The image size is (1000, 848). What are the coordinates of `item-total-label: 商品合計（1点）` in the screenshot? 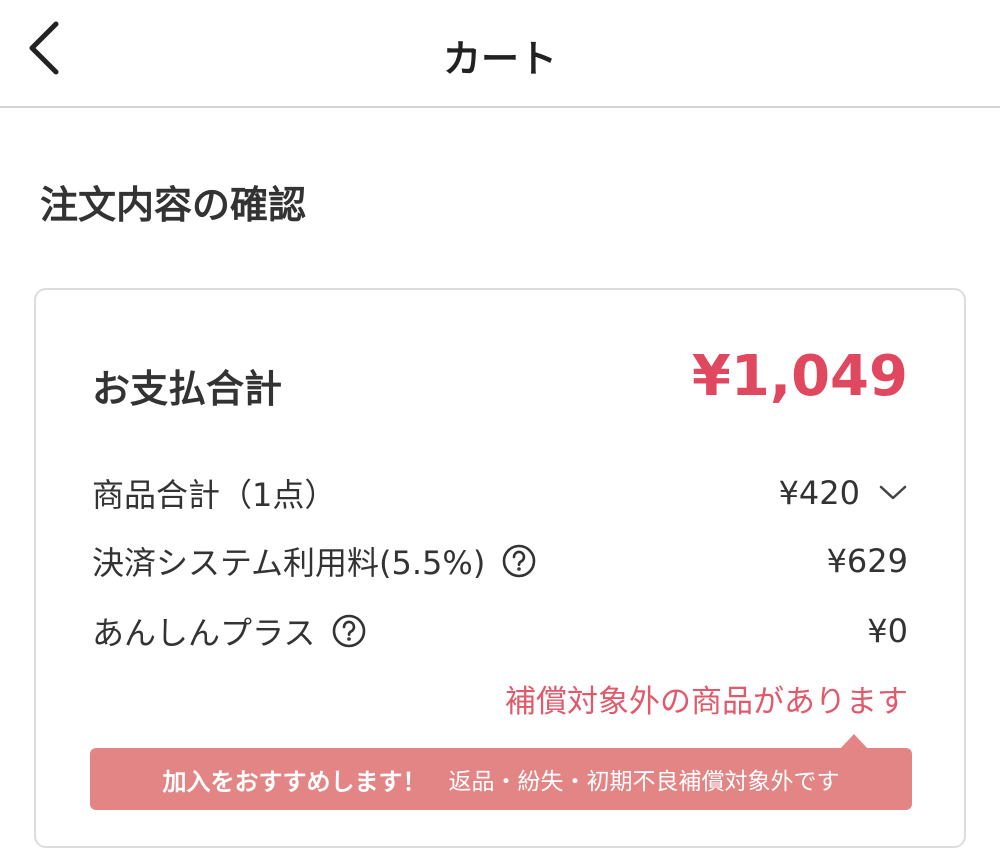 It's located at (214, 495).